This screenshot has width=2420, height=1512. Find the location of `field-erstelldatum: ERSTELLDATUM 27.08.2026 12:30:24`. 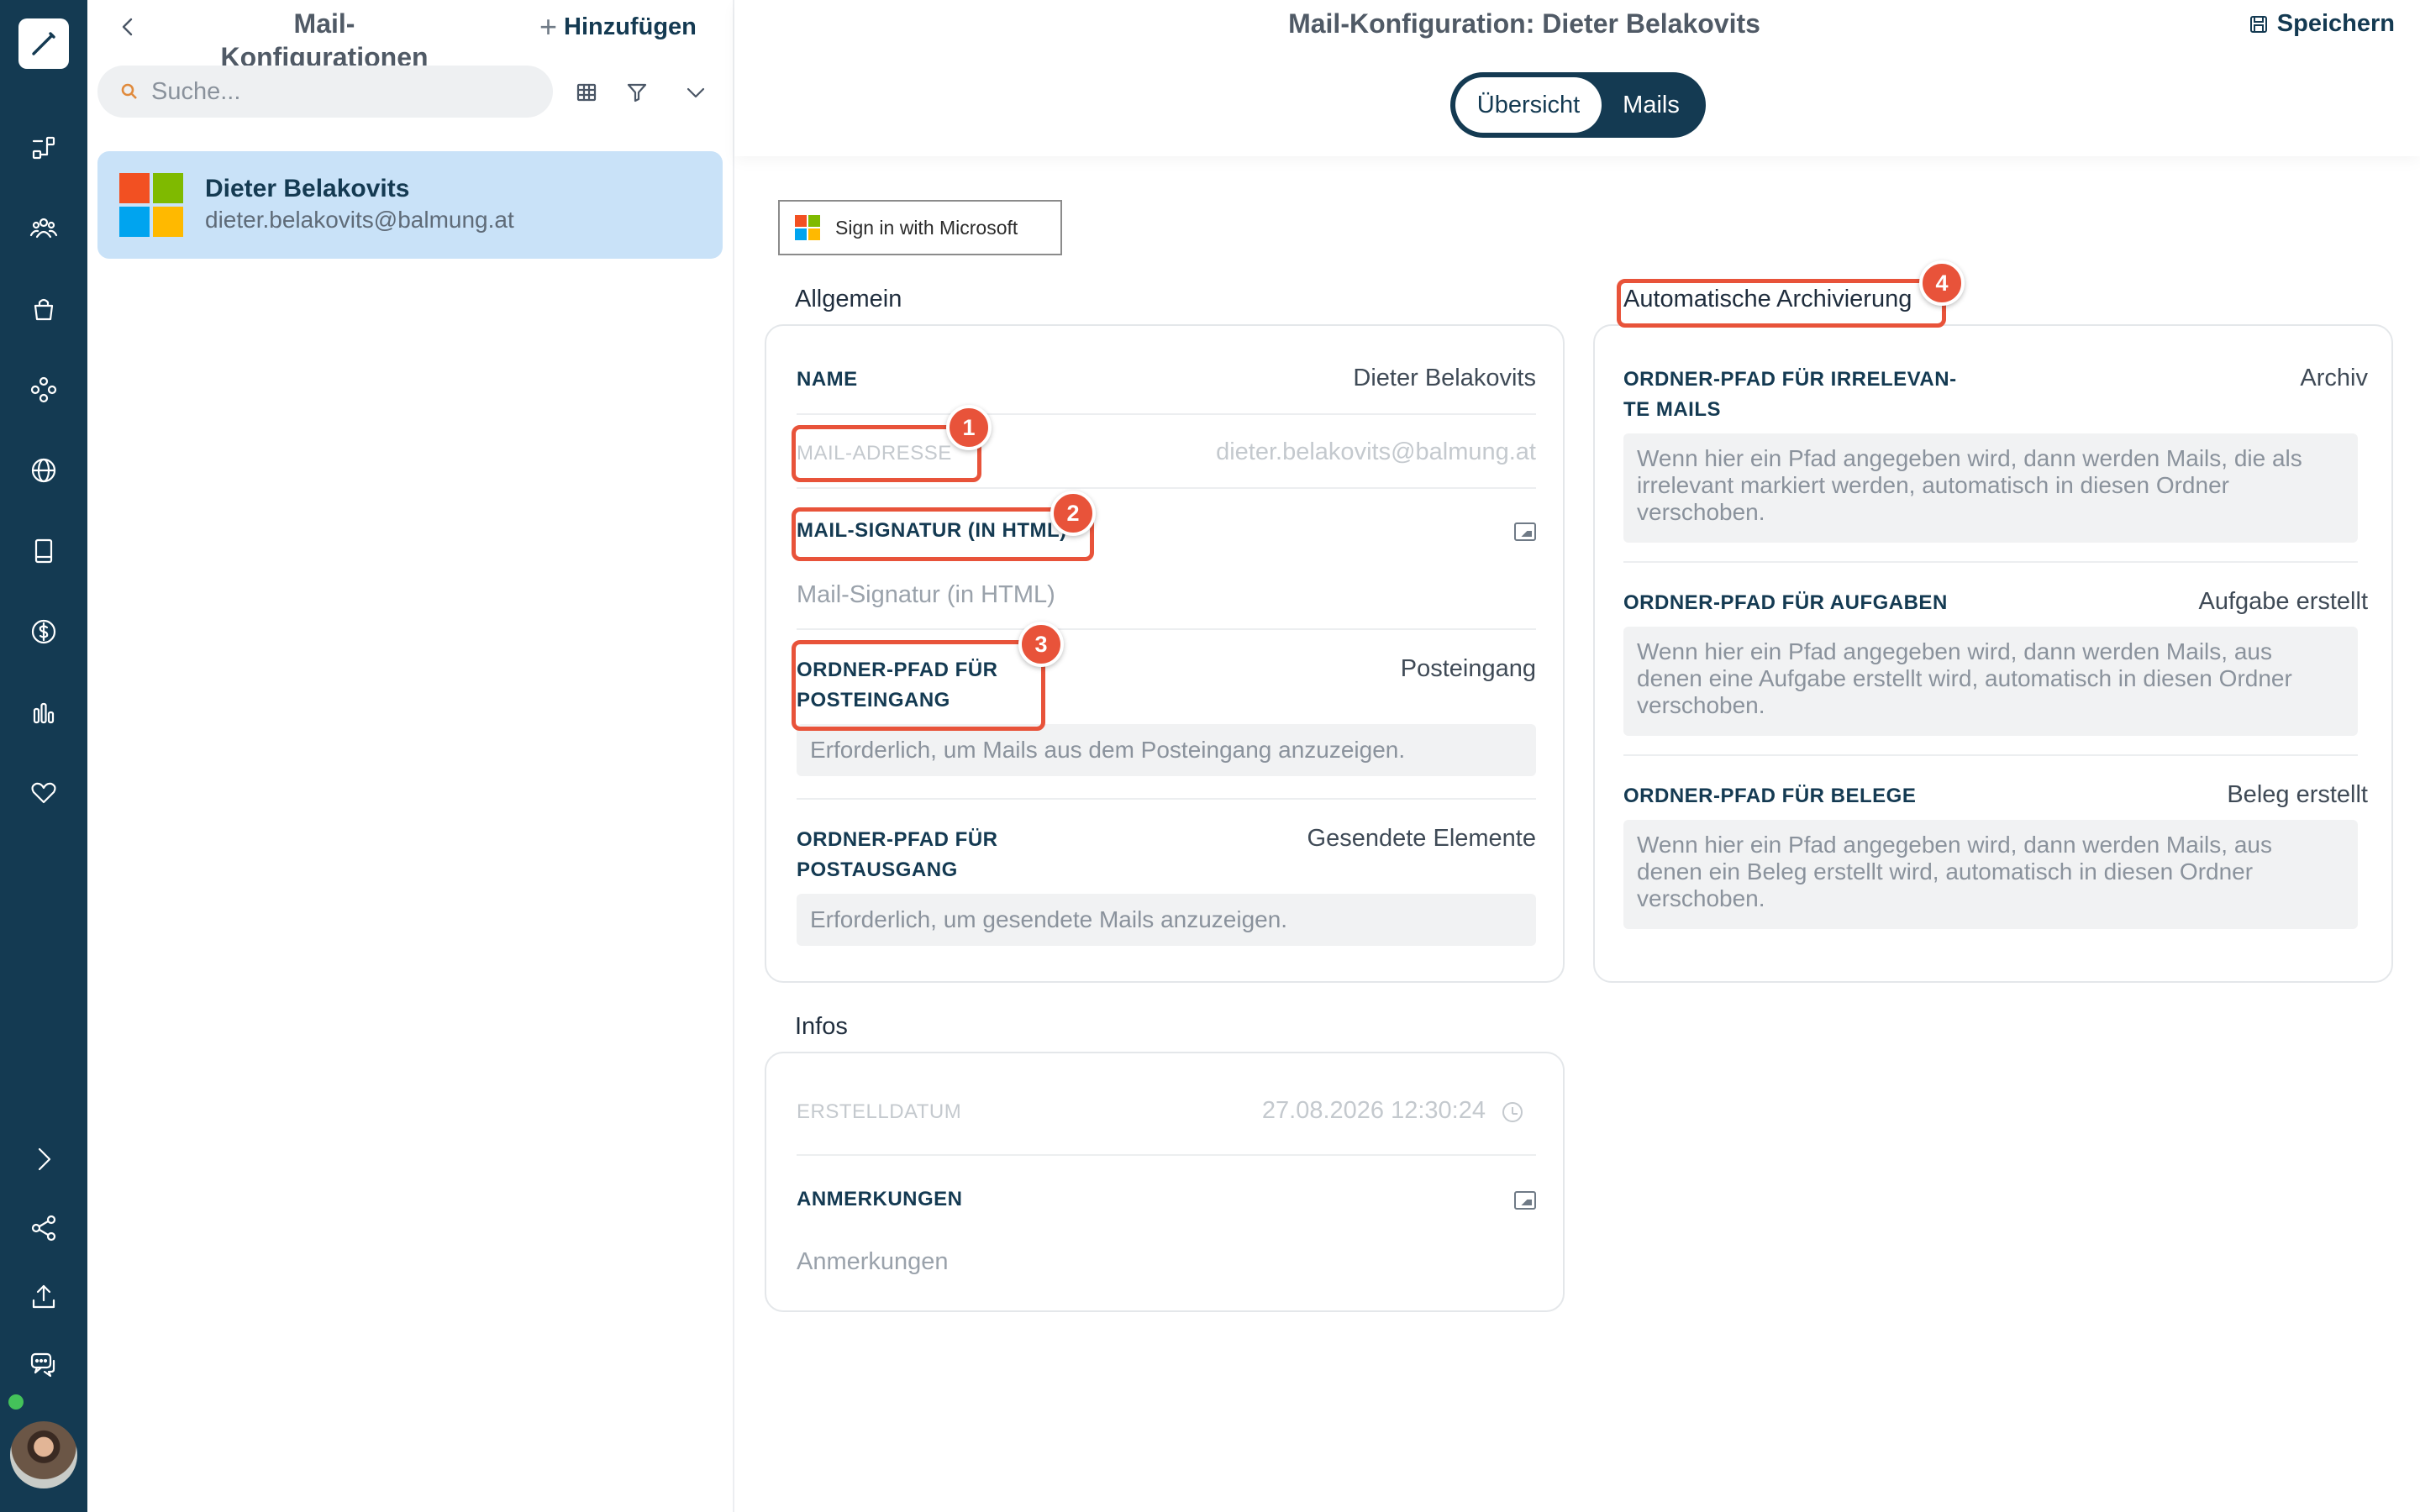

field-erstelldatum: ERSTELLDATUM 27.08.2026 12:30:24 is located at coordinates (1166, 1114).